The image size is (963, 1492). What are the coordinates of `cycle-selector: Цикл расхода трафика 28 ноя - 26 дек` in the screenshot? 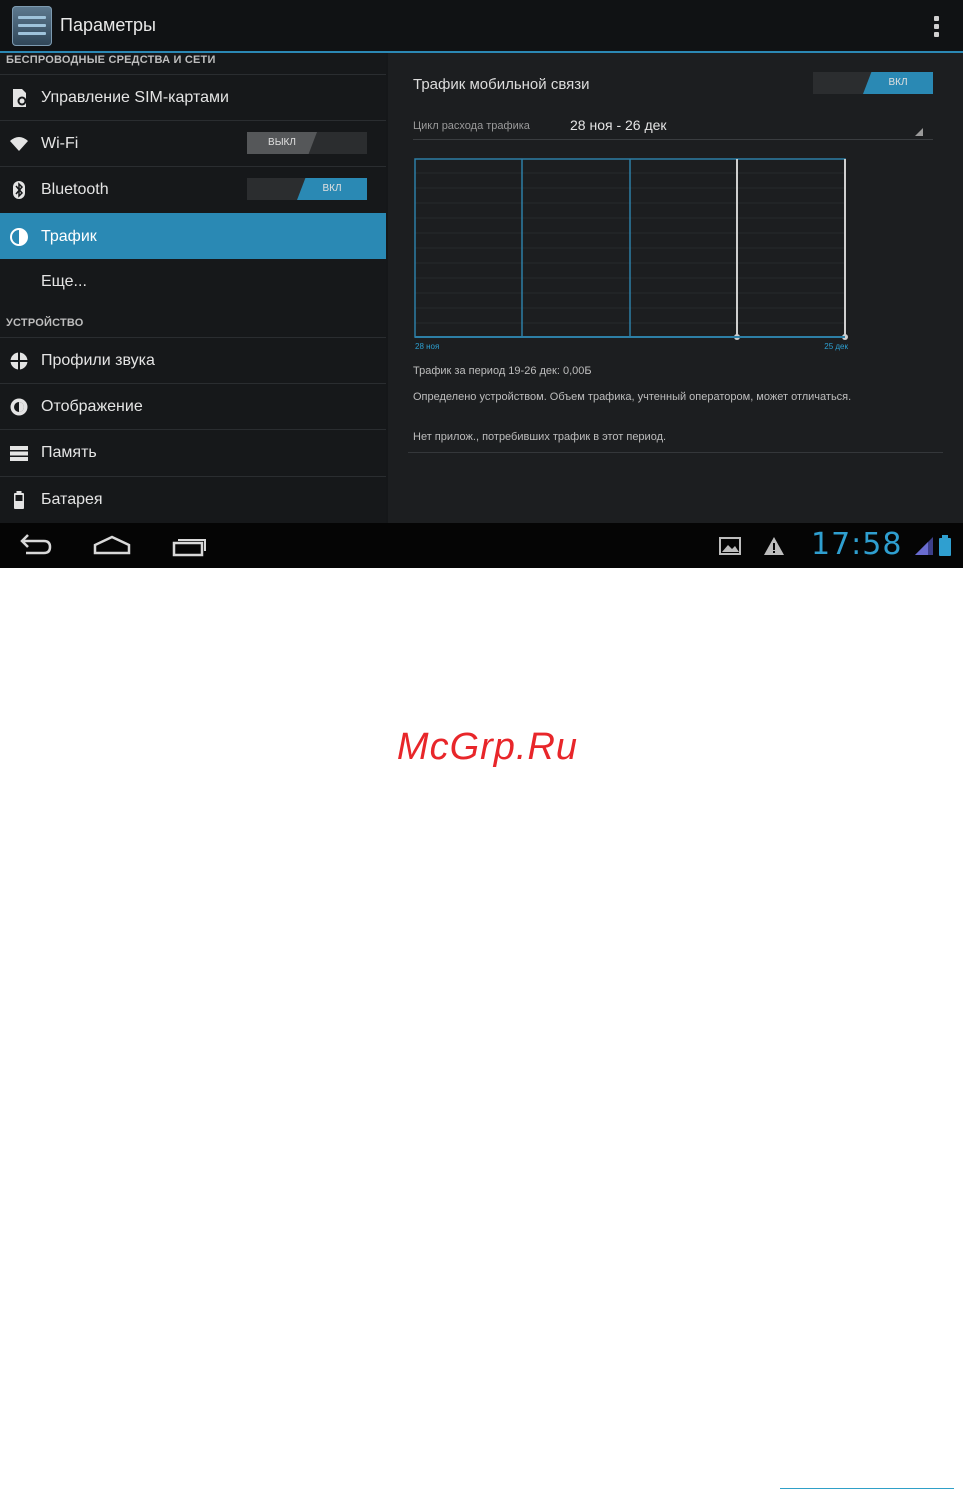 It's located at (673, 127).